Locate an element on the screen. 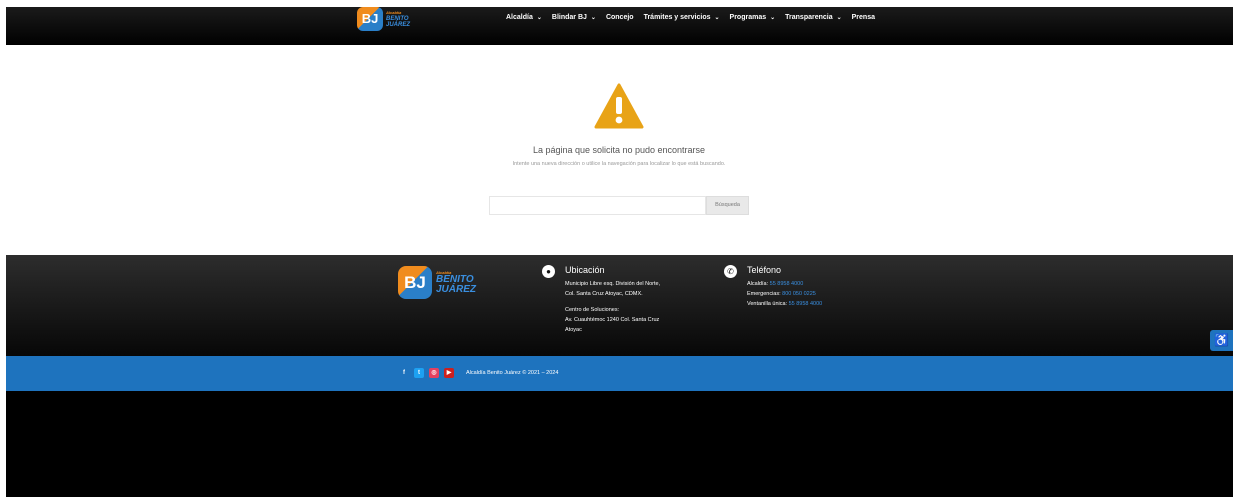  nav-item-transparencia: Transparencia ⌄ is located at coordinates (813, 17).